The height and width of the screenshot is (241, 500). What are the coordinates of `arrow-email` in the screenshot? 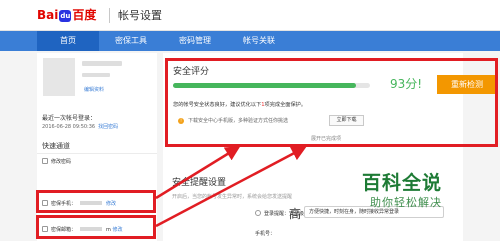 It's located at (231, 187).